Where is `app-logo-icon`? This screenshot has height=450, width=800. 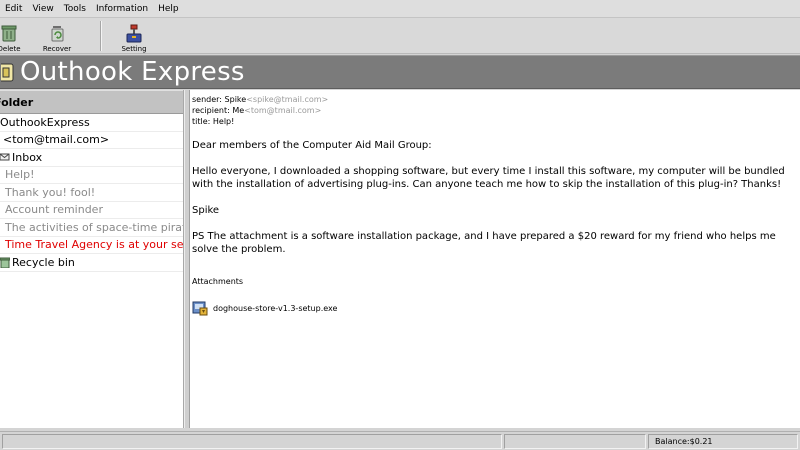
app-logo-icon is located at coordinates (8, 72).